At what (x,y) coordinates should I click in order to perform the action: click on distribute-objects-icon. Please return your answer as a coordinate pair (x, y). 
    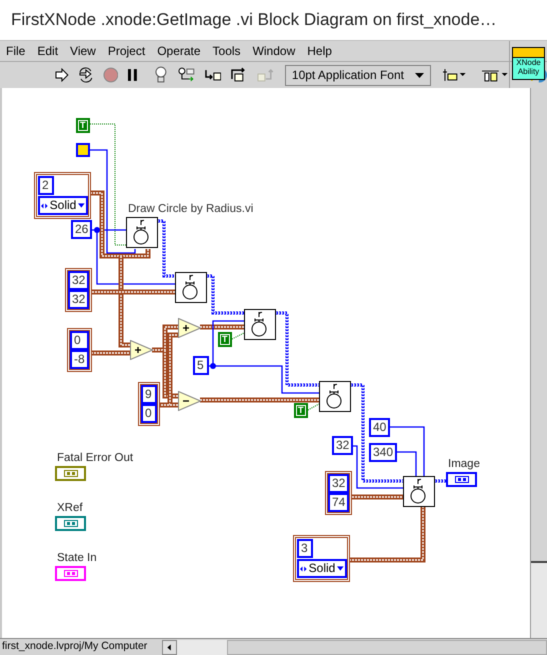
    Looking at the image, I should click on (494, 75).